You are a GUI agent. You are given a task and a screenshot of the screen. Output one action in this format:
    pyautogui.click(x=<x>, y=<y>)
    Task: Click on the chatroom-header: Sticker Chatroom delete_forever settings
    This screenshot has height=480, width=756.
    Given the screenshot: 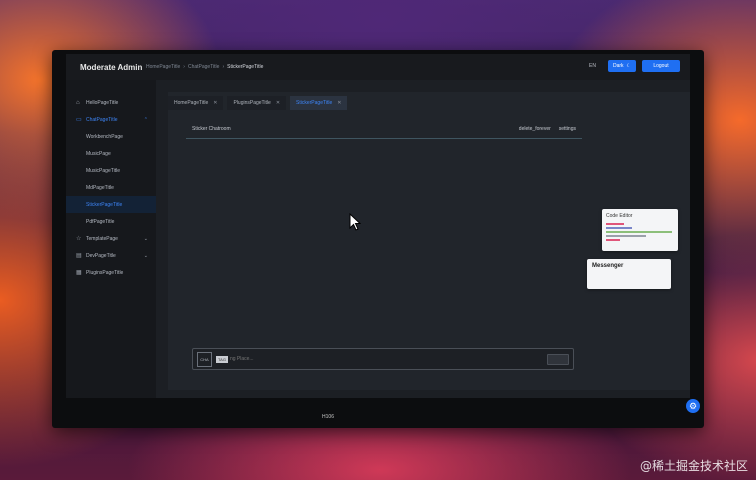 What is the action you would take?
    pyautogui.click(x=384, y=132)
    